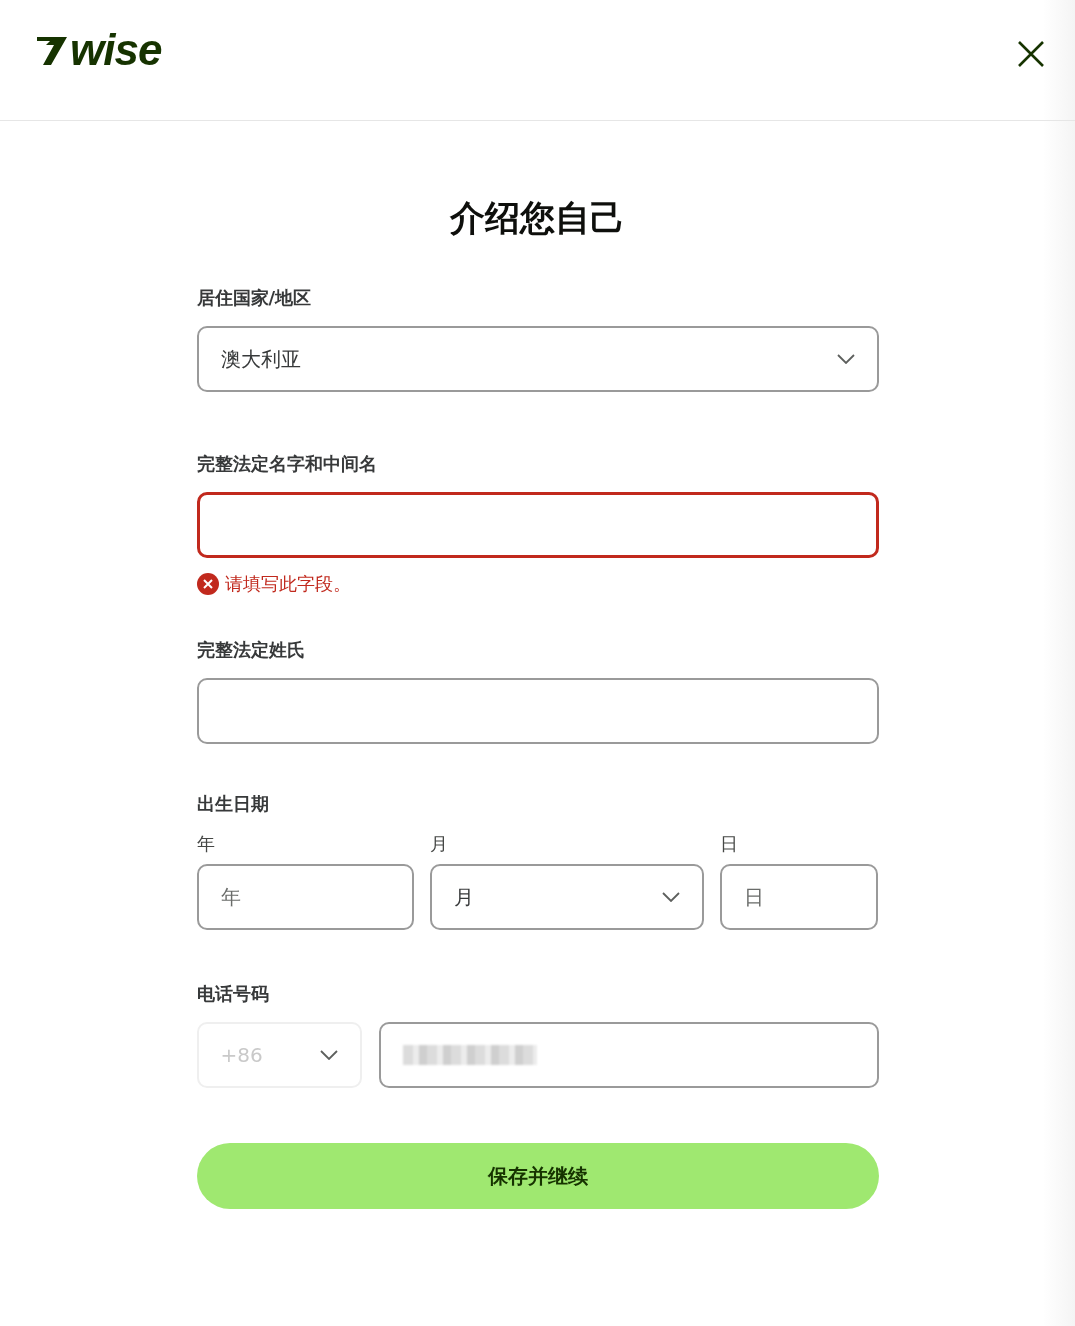 This screenshot has width=1075, height=1326. I want to click on field-label: 电话号码, so click(233, 994).